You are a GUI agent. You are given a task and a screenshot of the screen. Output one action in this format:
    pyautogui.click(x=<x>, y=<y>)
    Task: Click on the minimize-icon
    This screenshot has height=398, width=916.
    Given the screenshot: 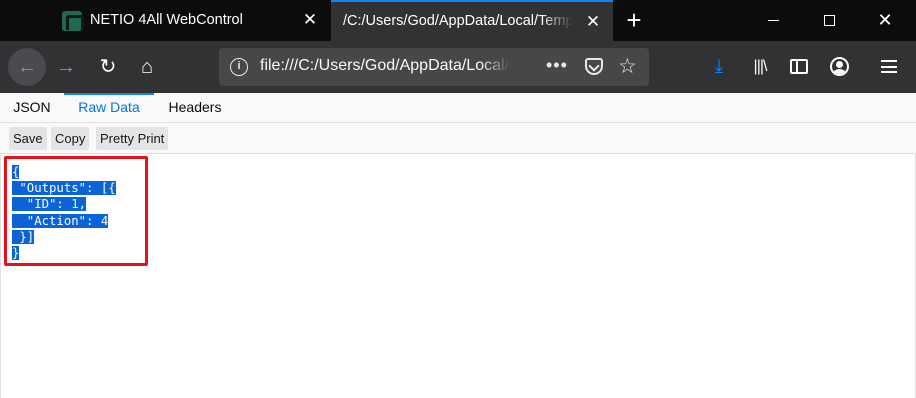 What is the action you would take?
    pyautogui.click(x=773, y=20)
    